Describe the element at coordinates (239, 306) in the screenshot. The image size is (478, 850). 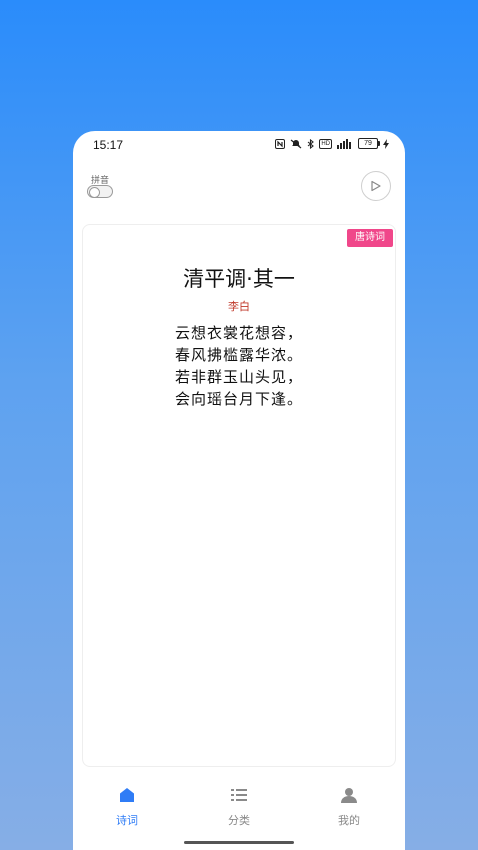
I see `poem-author: 李白` at that location.